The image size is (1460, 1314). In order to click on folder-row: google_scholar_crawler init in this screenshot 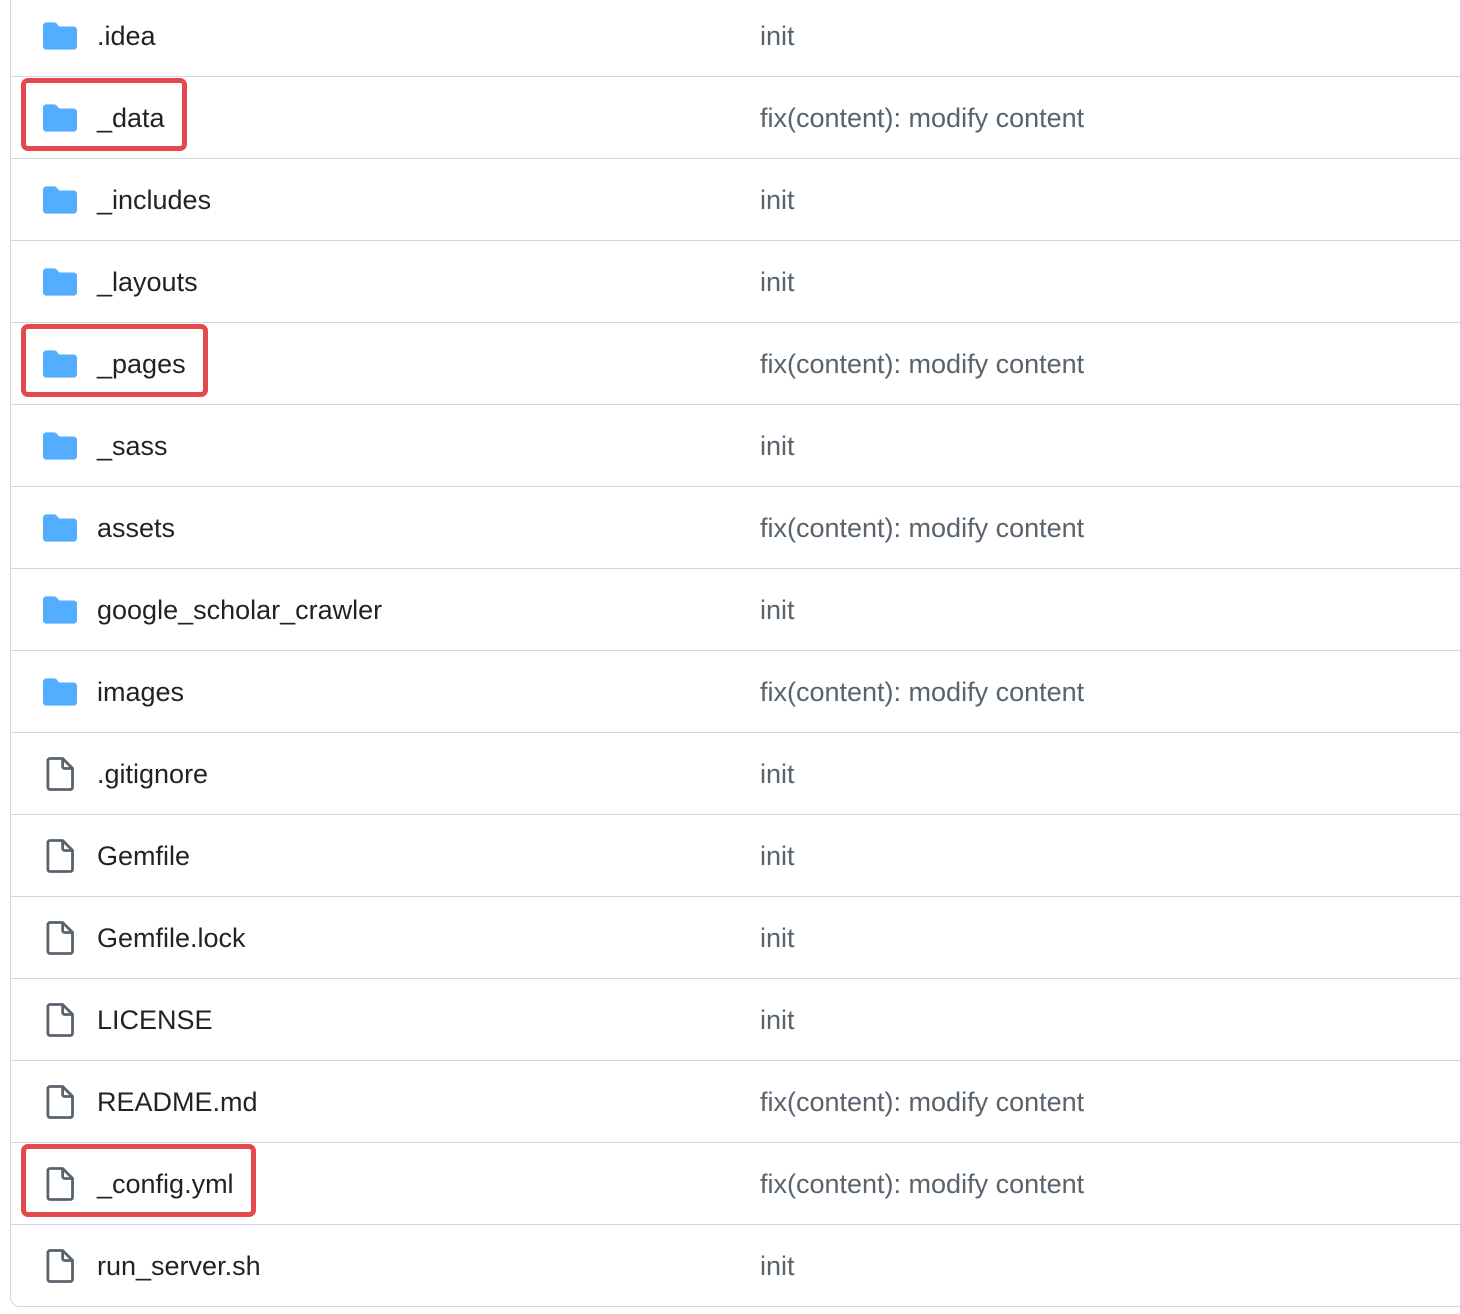, I will do `click(735, 610)`.